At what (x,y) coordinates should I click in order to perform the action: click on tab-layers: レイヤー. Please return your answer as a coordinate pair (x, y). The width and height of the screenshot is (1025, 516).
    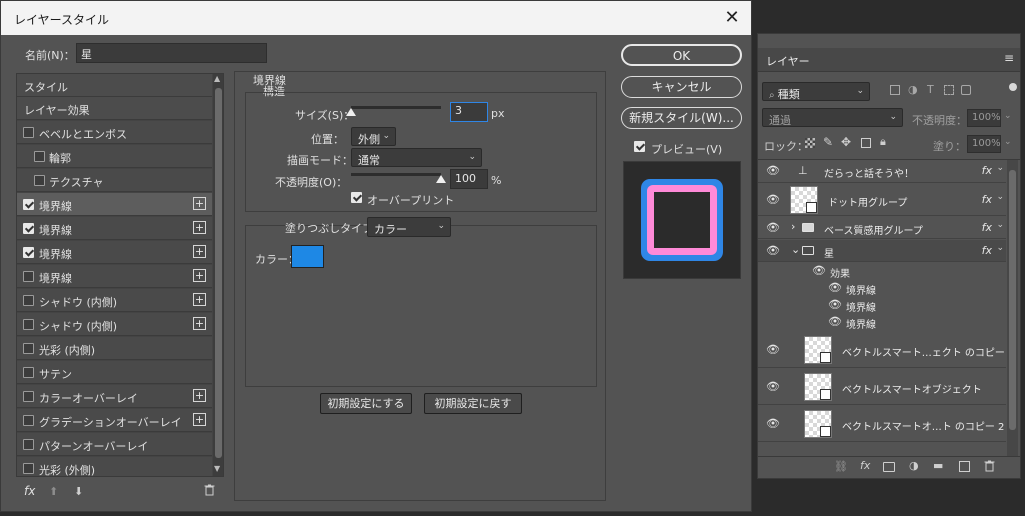
    Looking at the image, I should click on (788, 61).